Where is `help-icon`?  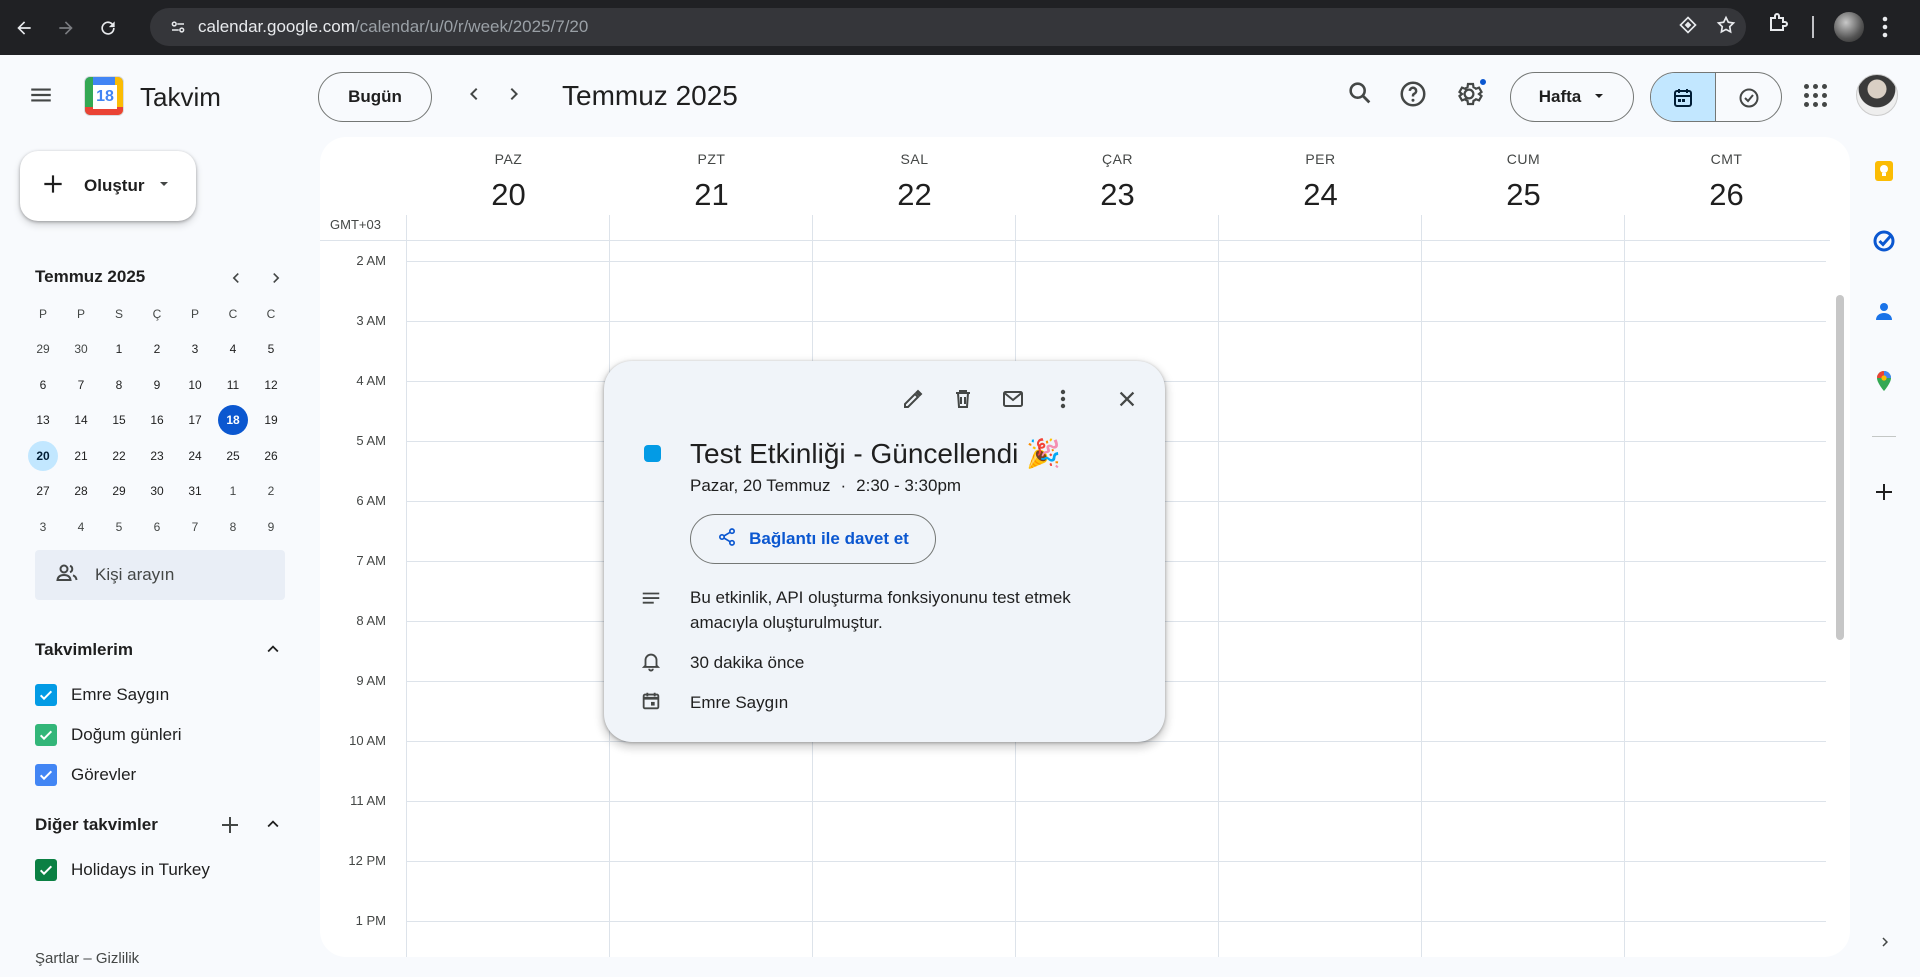 help-icon is located at coordinates (1413, 96).